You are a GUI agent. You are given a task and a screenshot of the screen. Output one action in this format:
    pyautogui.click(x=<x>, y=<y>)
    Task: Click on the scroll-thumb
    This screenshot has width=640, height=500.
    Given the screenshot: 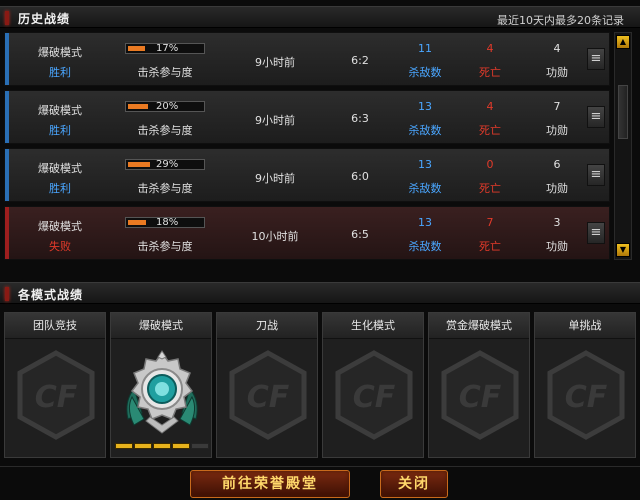 What is the action you would take?
    pyautogui.click(x=623, y=112)
    